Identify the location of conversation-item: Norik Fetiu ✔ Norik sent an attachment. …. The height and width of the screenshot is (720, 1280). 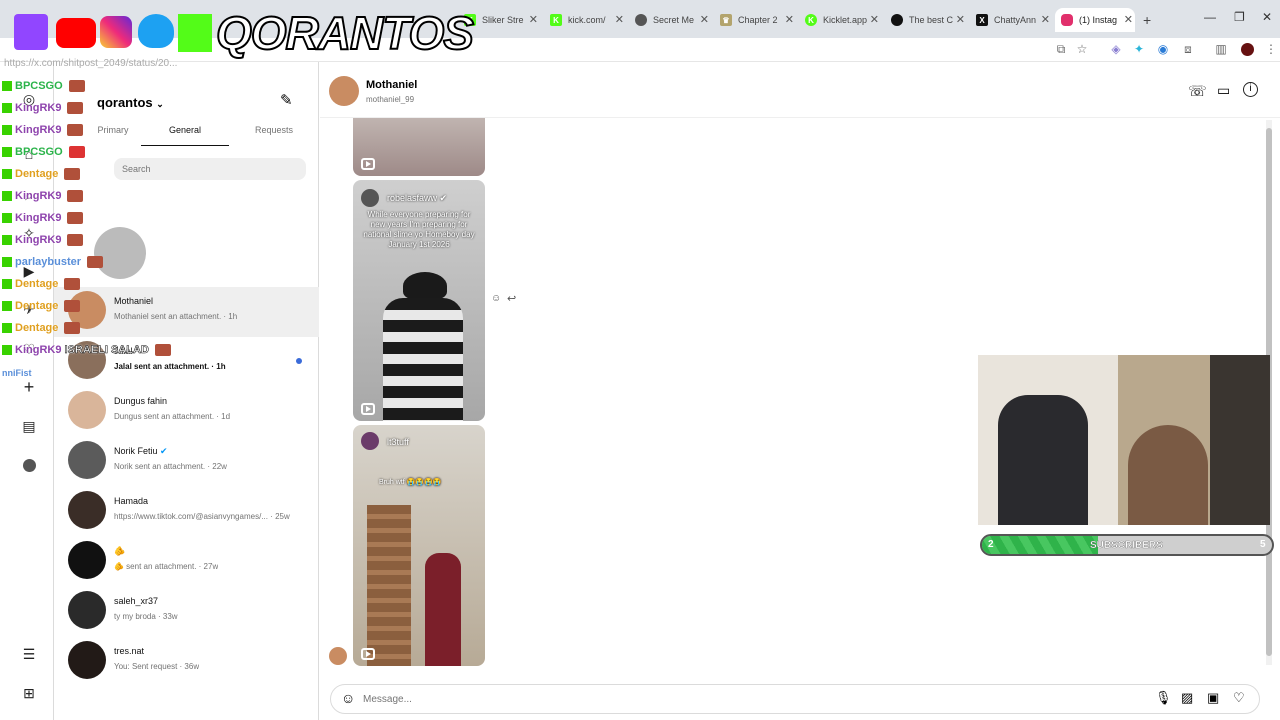
(186, 462).